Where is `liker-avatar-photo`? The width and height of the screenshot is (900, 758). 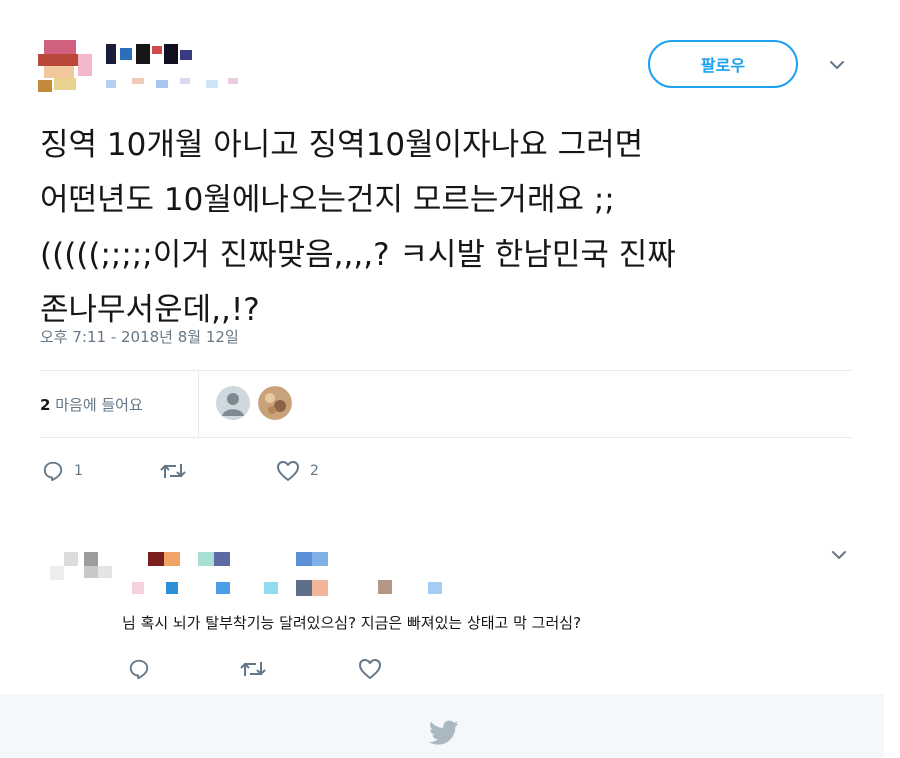
liker-avatar-photo is located at coordinates (275, 403).